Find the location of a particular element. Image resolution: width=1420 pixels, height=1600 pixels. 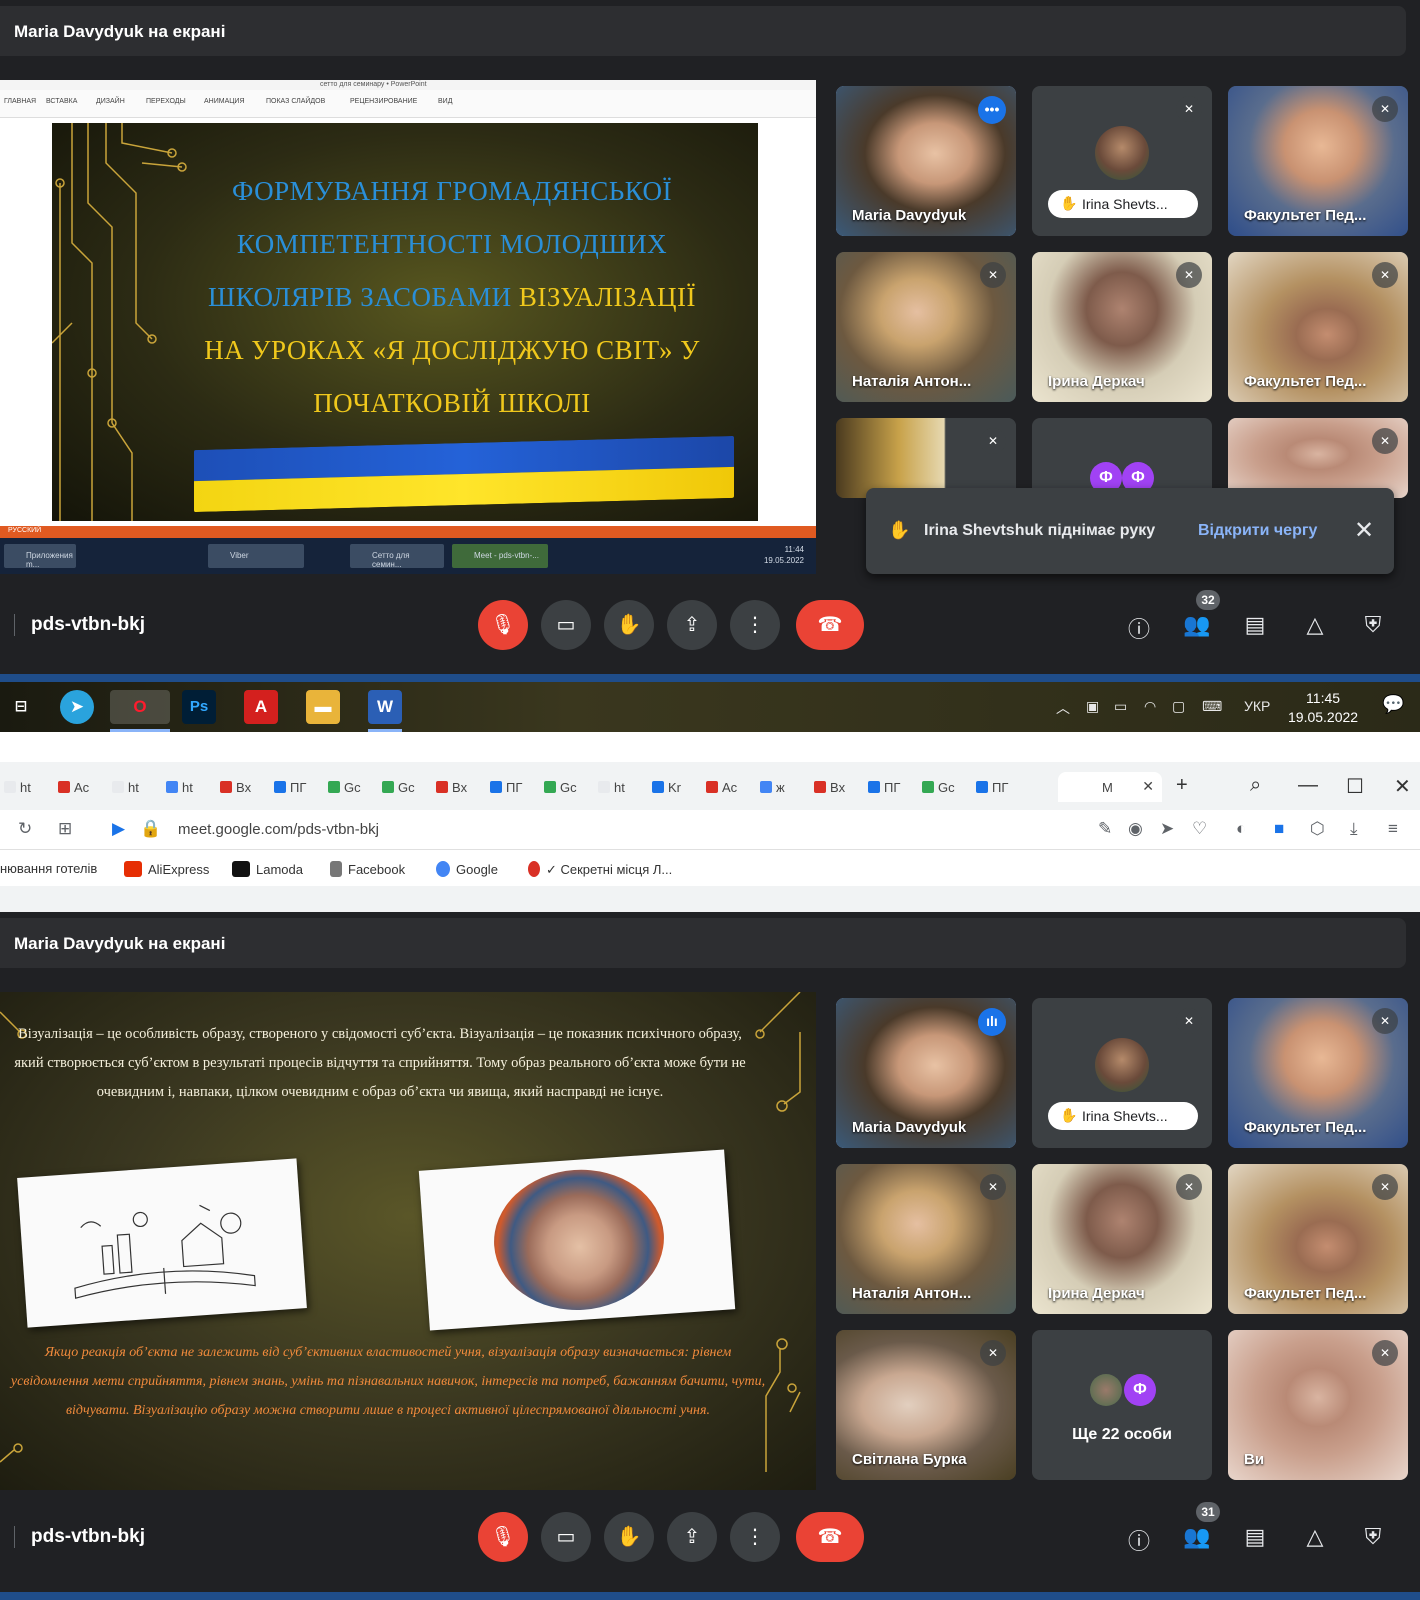

participant-tile: ✕ Світлана Бурка is located at coordinates (926, 1405).